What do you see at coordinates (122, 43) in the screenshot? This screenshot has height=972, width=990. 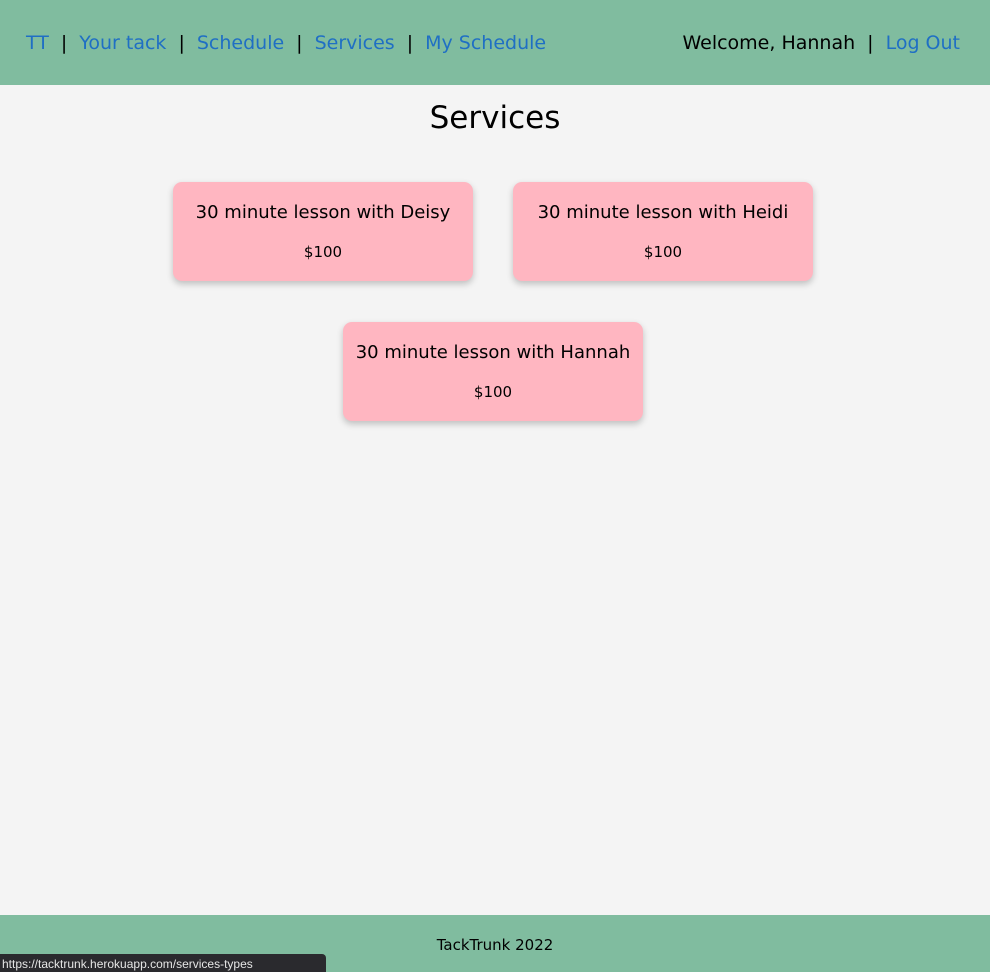 I see `nav-link-your-tack: Your tack` at bounding box center [122, 43].